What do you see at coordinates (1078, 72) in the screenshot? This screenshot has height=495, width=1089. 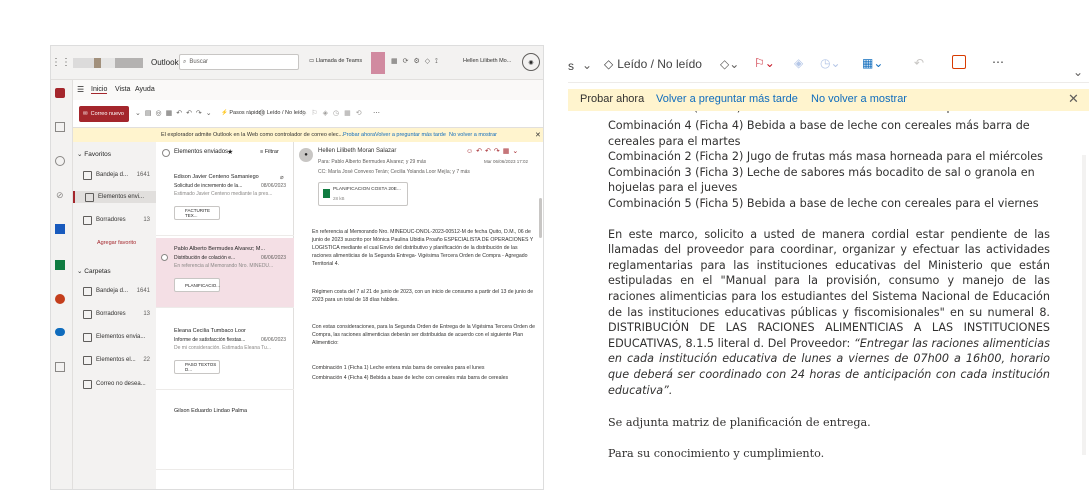 I see `ribbon-collapse-icon: ⌄` at bounding box center [1078, 72].